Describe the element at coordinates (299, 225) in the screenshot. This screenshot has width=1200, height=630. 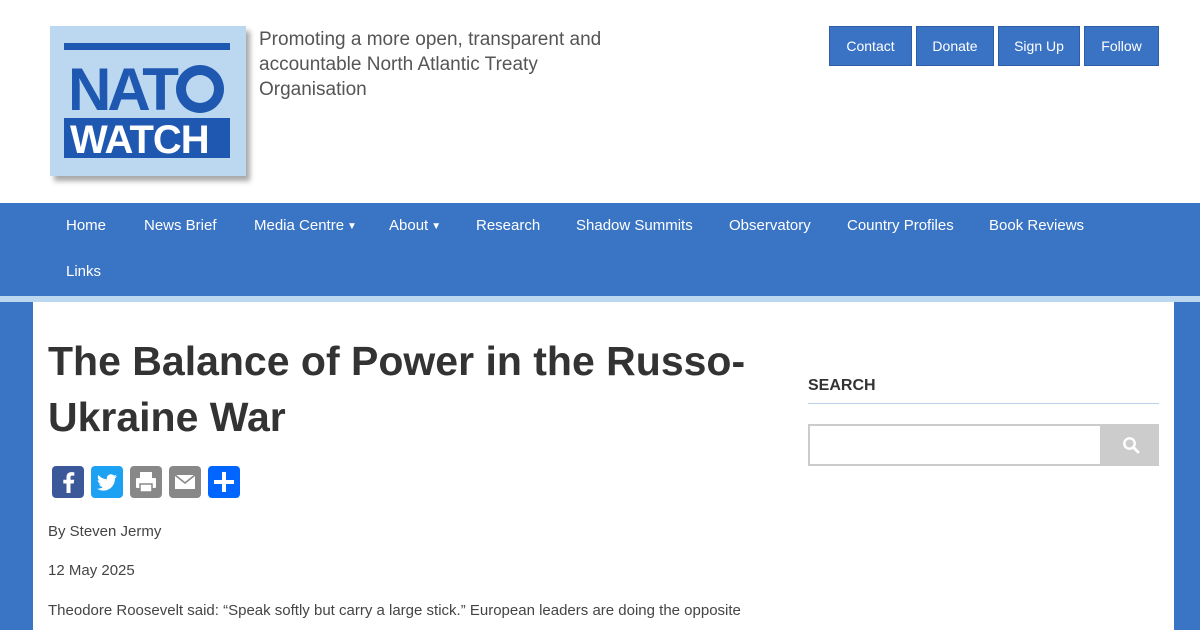
I see `nav-item-label: Media Centre` at that location.